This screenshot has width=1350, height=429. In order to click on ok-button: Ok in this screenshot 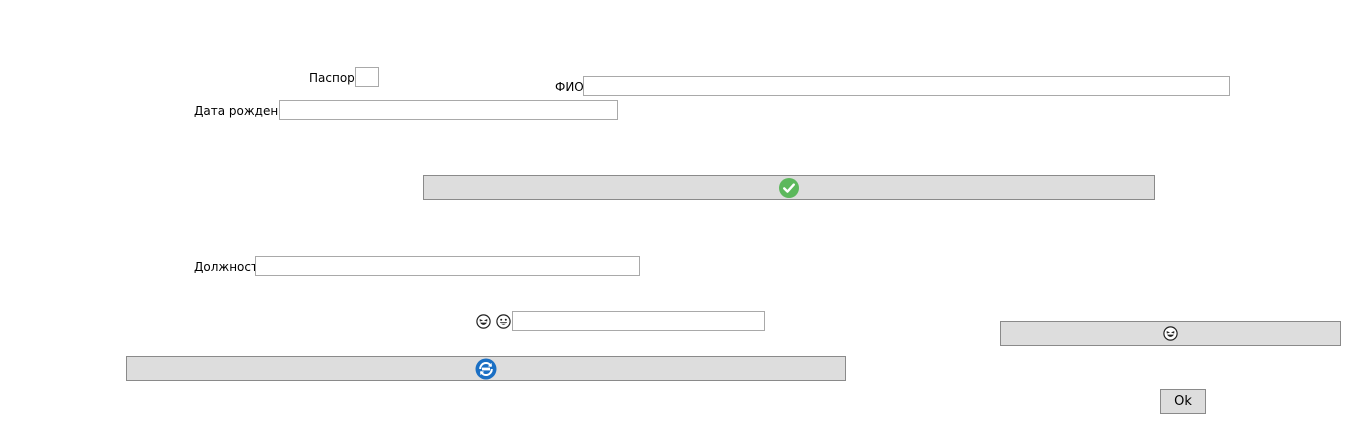, I will do `click(1183, 401)`.